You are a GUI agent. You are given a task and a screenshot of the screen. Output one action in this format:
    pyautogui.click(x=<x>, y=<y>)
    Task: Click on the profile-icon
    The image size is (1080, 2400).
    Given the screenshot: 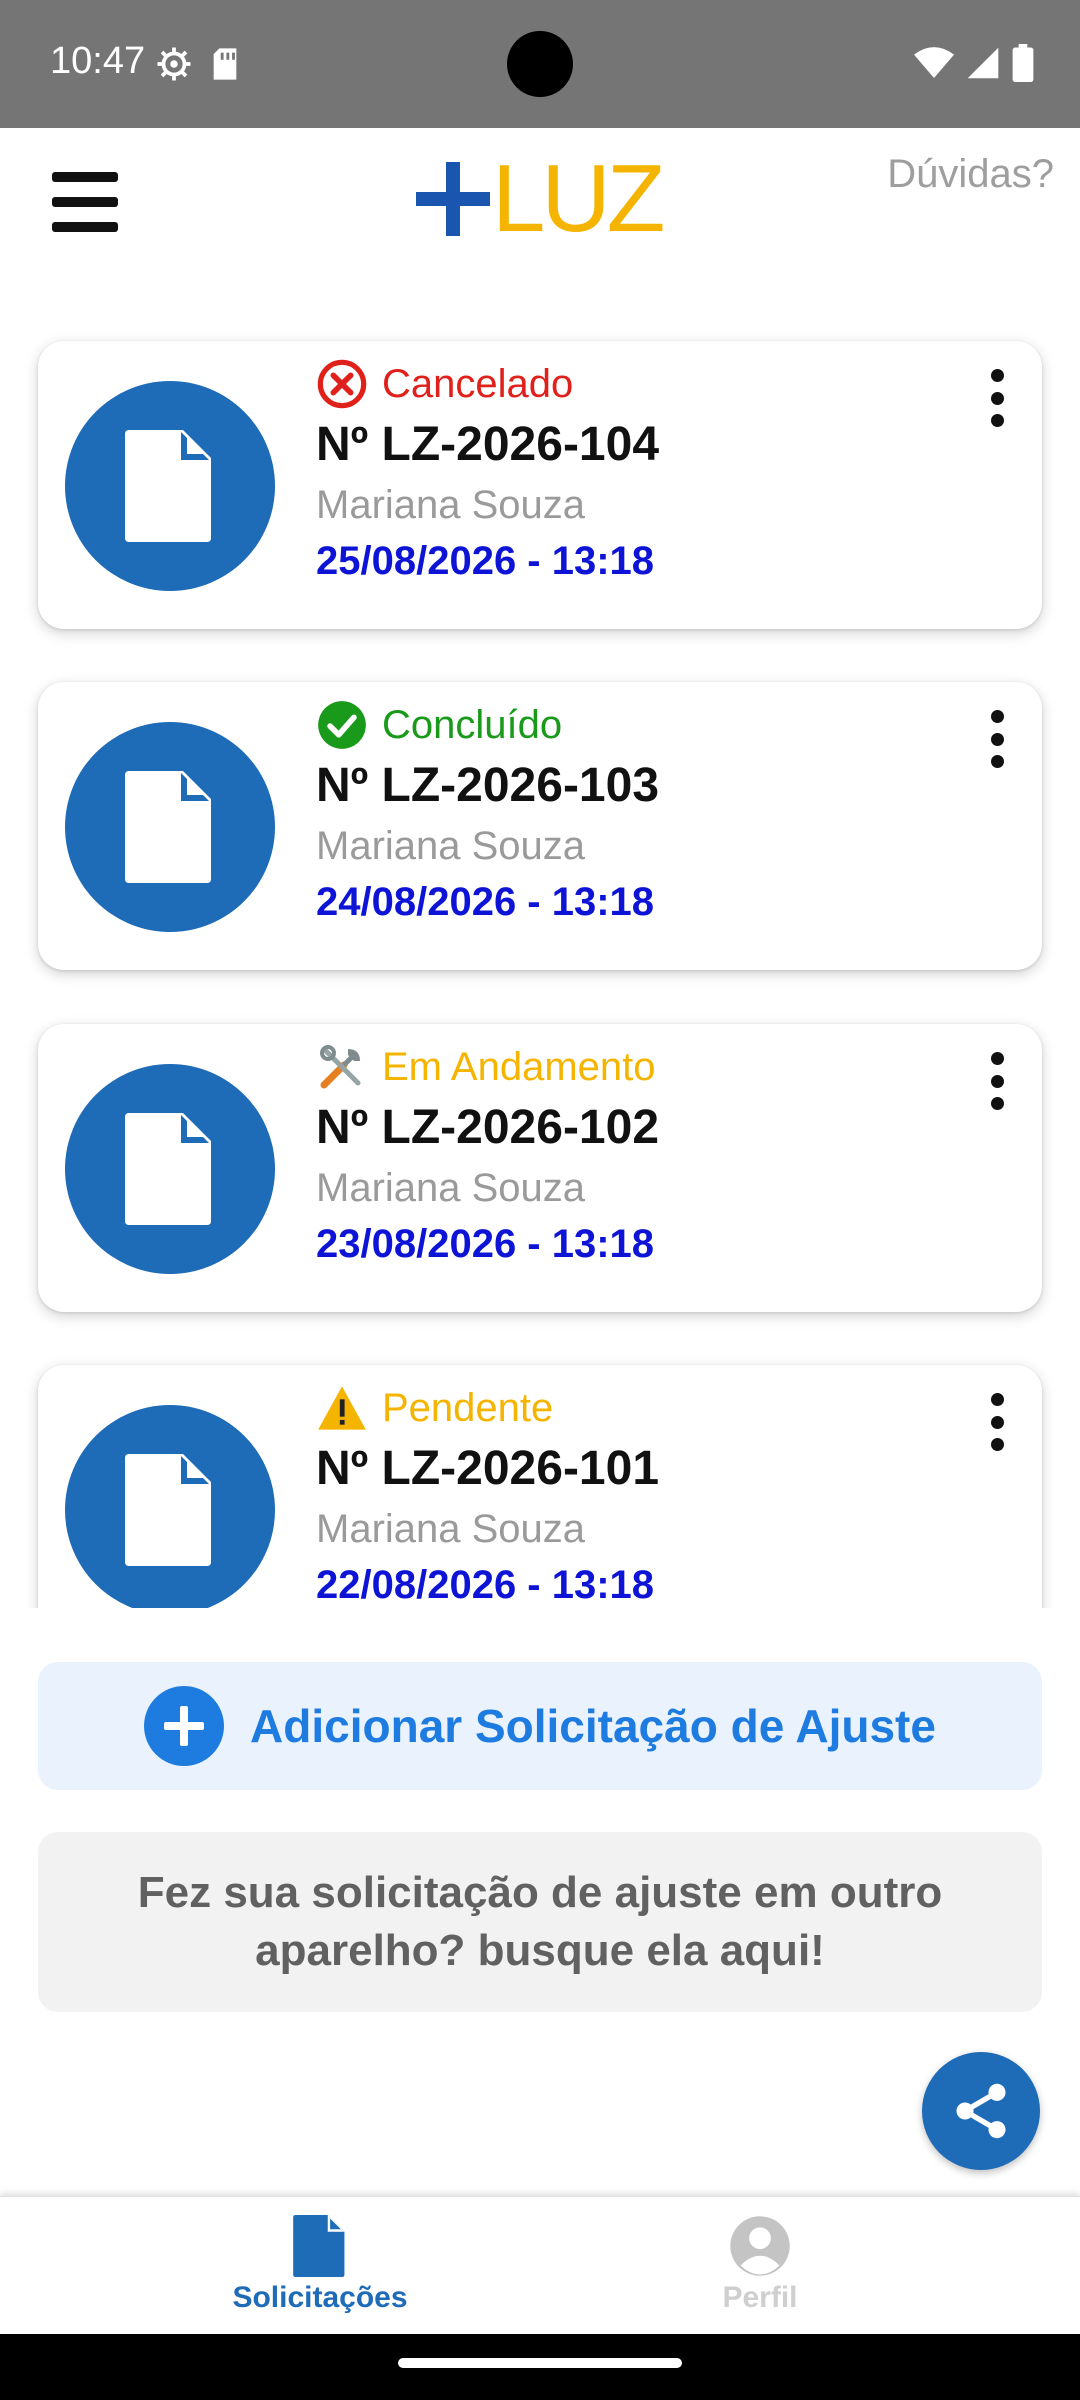 What is the action you would take?
    pyautogui.click(x=760, y=2246)
    